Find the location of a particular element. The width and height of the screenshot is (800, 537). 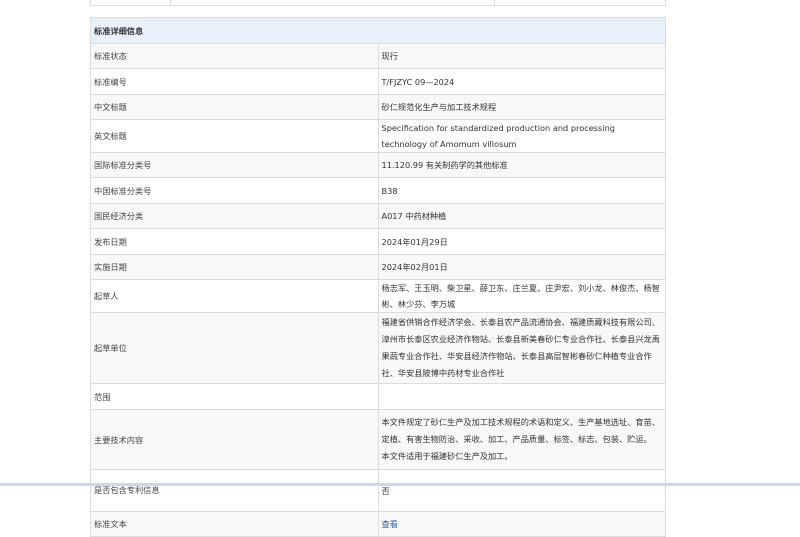

row-label: 中文标题 is located at coordinates (234, 107).